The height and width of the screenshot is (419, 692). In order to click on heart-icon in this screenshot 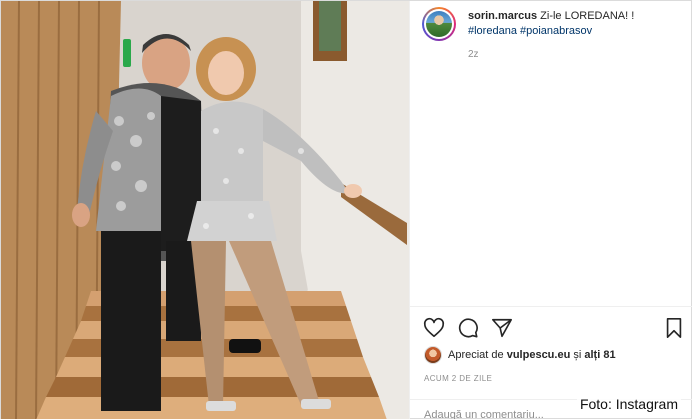, I will do `click(434, 327)`.